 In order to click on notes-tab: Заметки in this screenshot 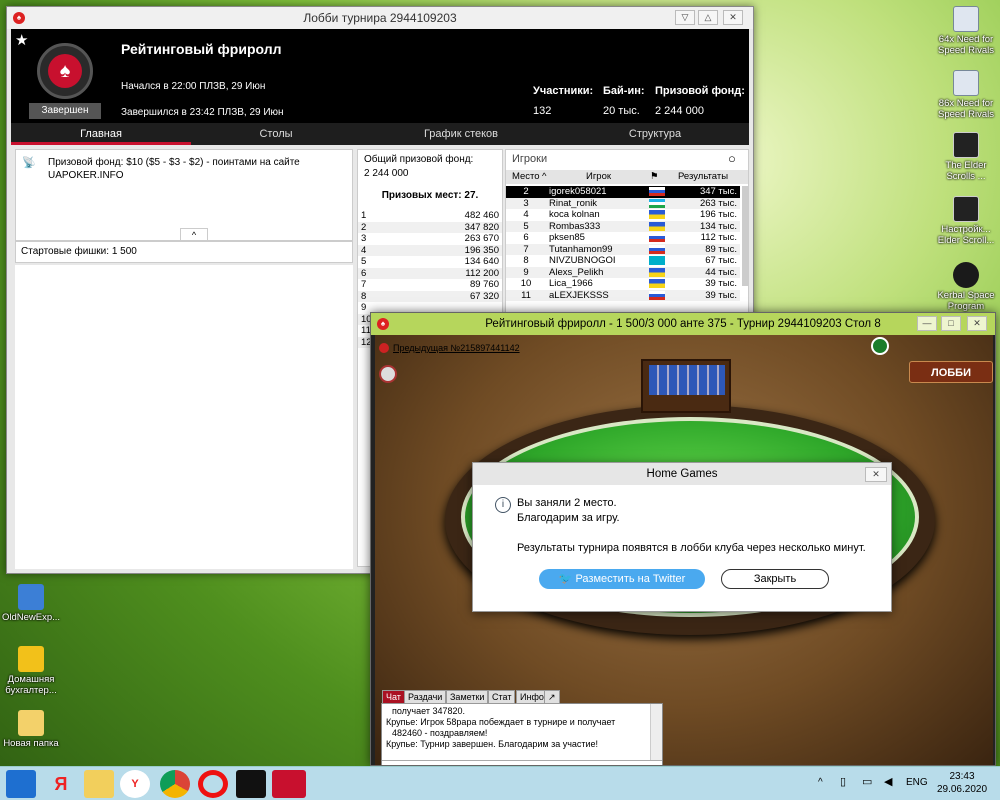, I will do `click(467, 697)`.